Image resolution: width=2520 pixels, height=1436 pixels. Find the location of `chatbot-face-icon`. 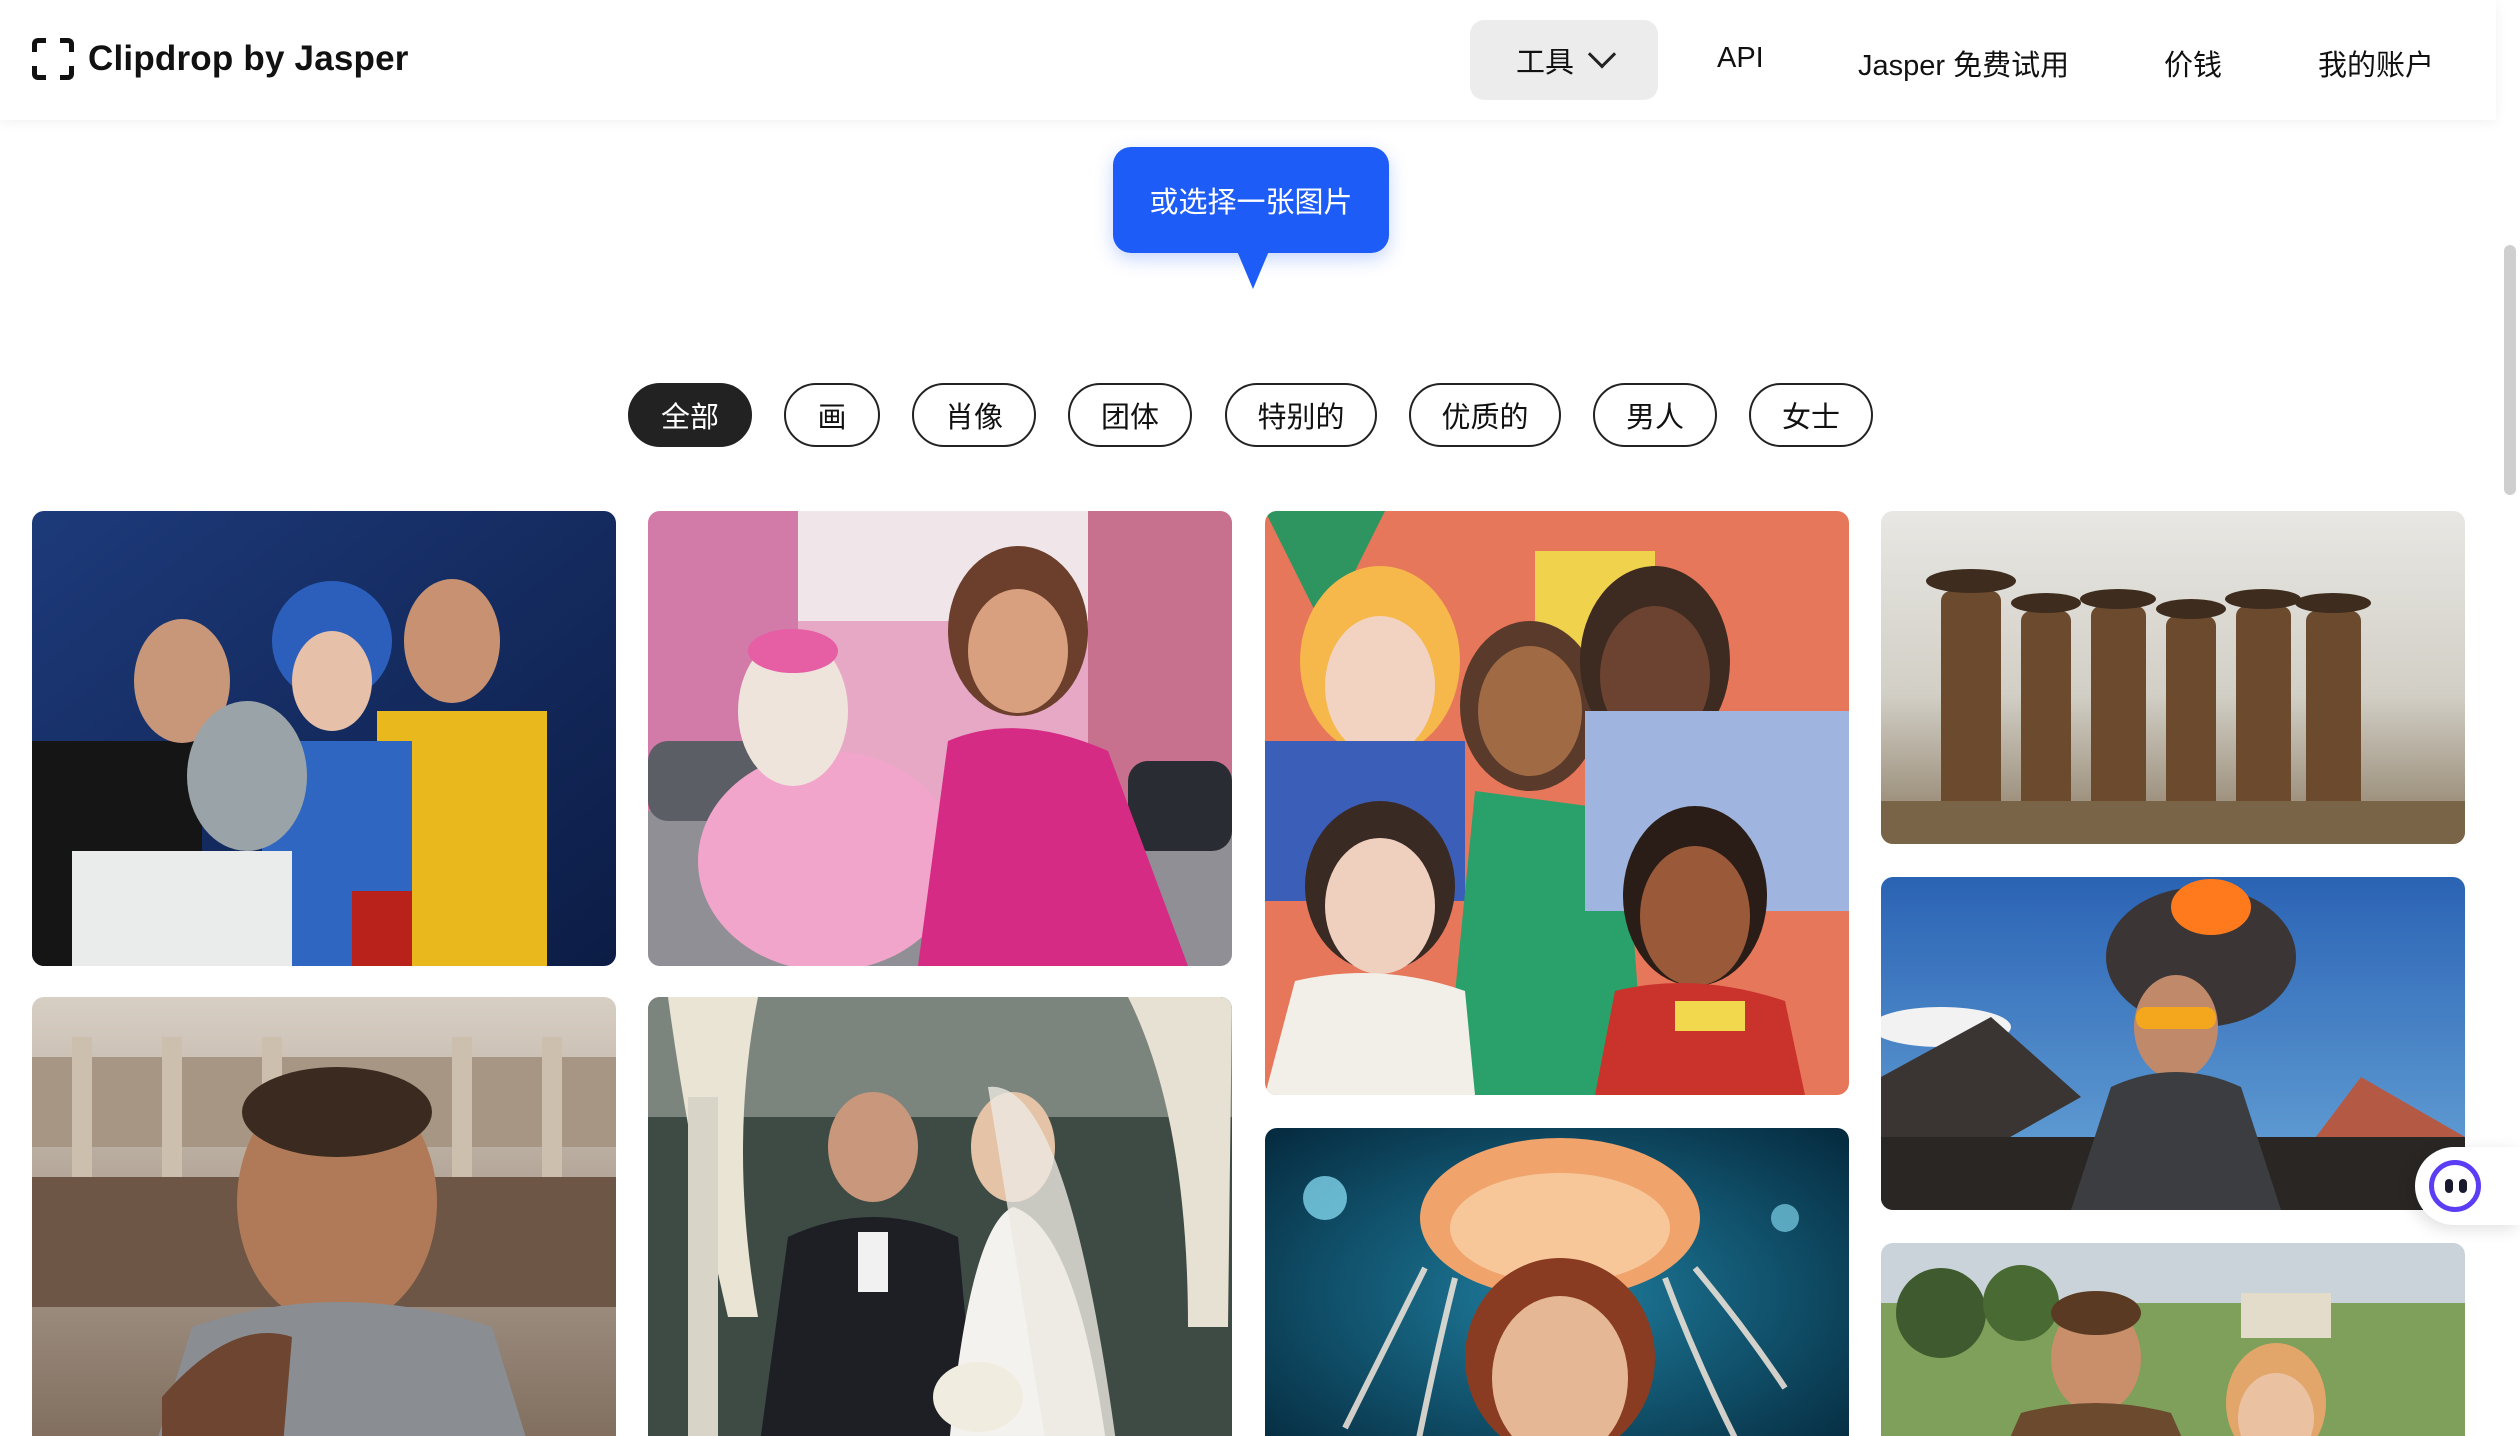

chatbot-face-icon is located at coordinates (2455, 1186).